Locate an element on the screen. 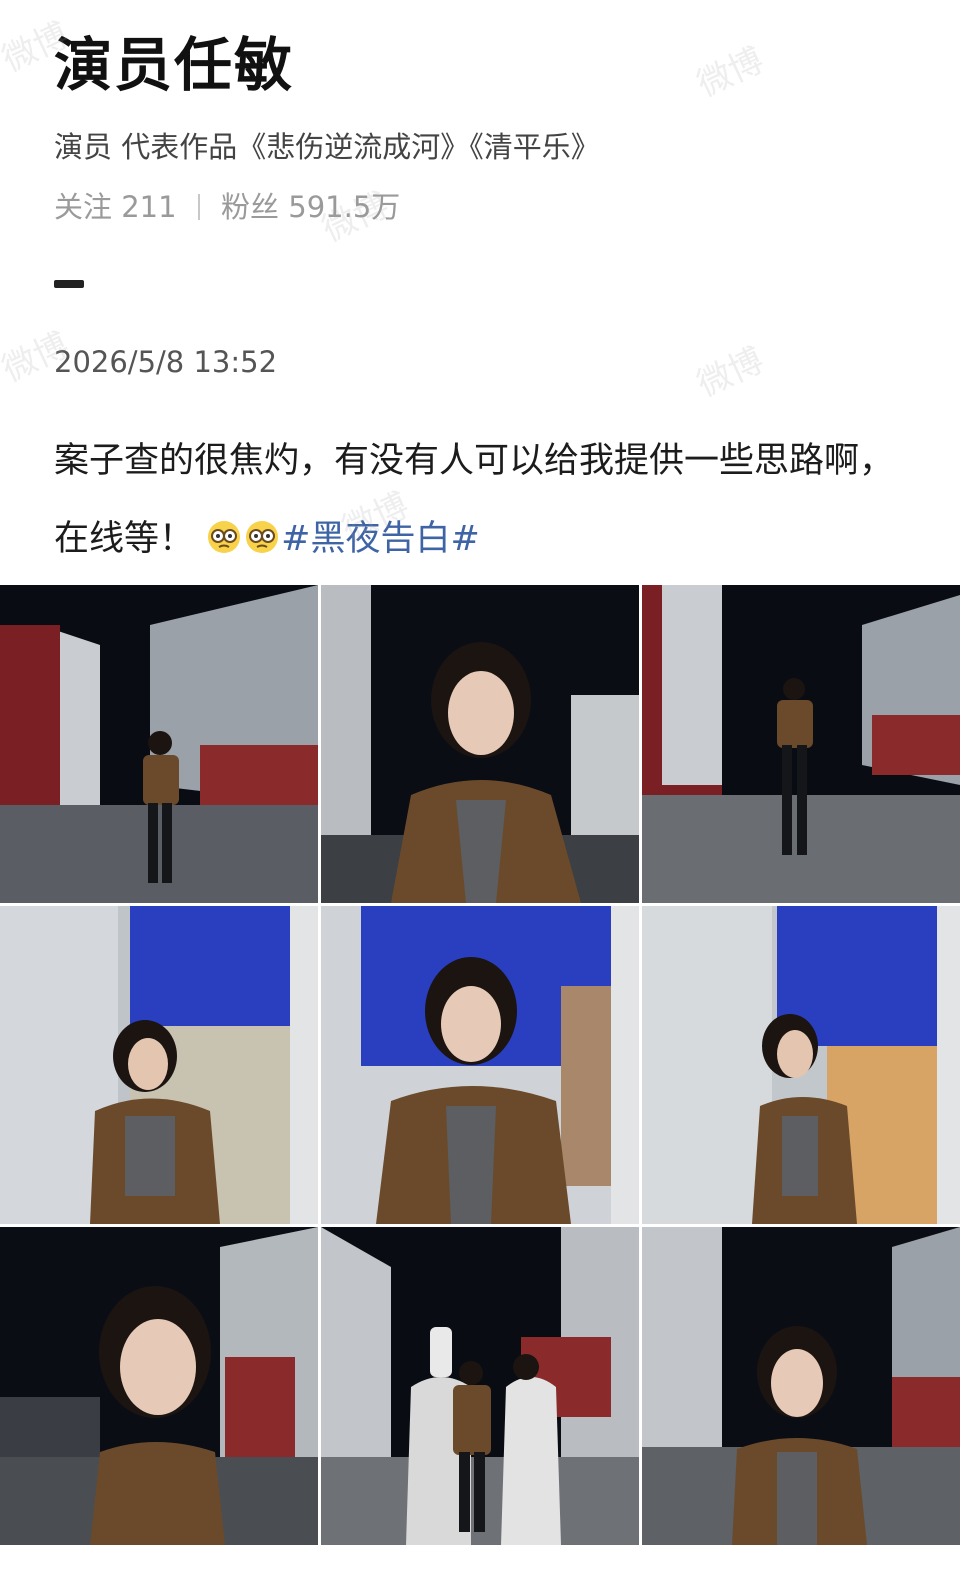  profile-description: 演员 代表作品《悲伤逆流成河》《清平乐》 is located at coordinates (327, 147).